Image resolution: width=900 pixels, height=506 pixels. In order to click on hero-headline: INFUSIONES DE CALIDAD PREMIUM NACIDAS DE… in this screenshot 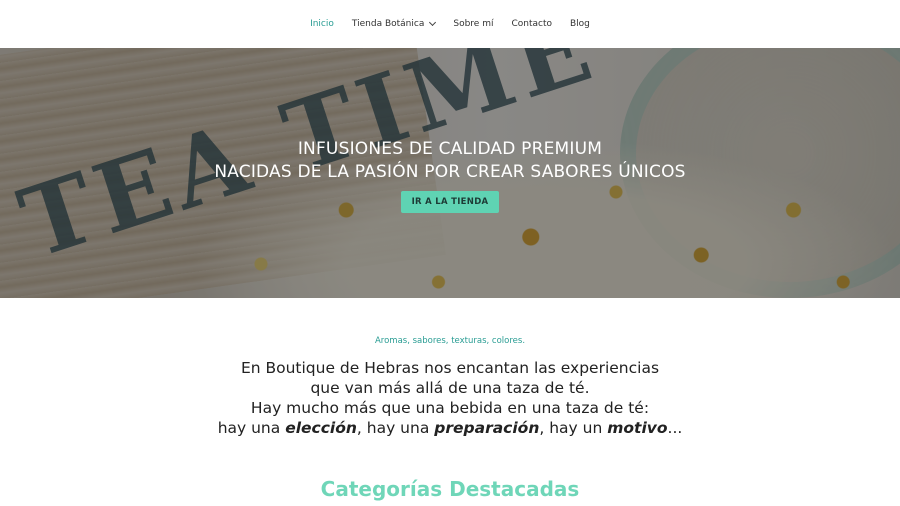, I will do `click(449, 161)`.